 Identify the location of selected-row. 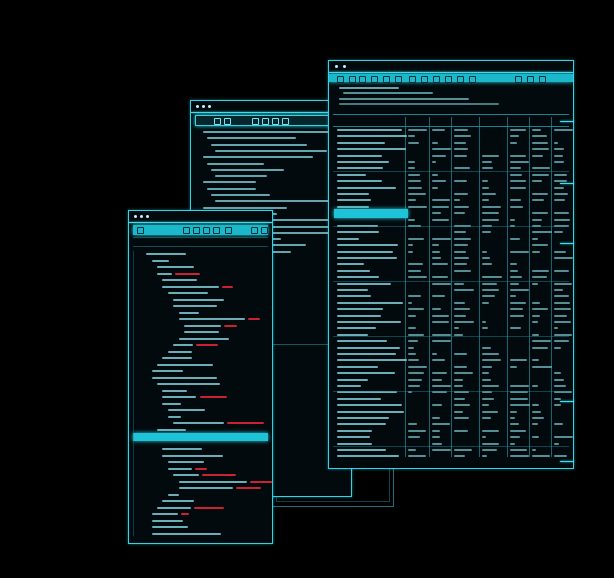
(371, 213).